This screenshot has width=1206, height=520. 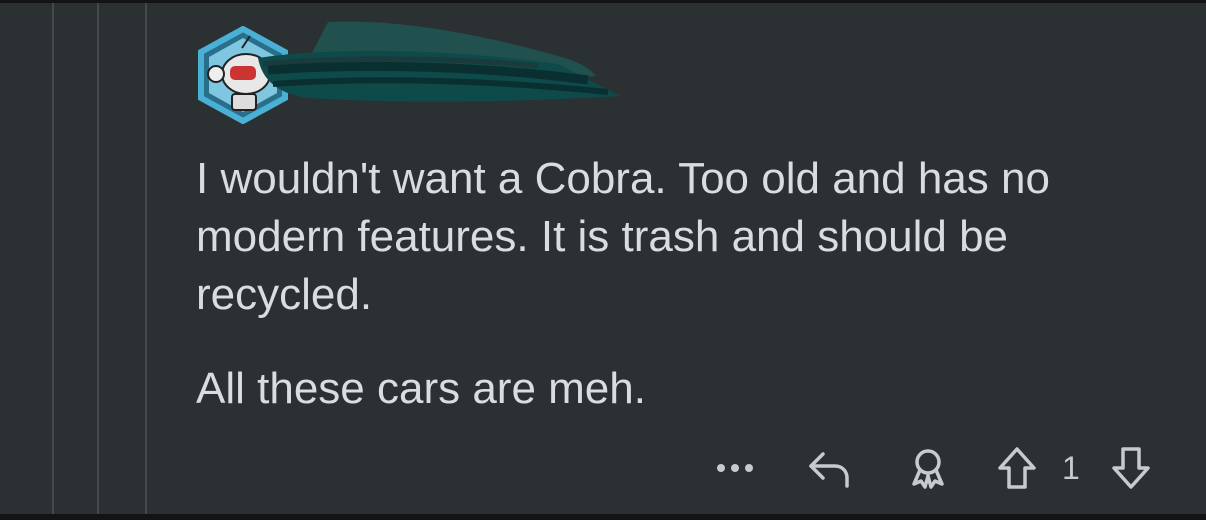 I want to click on upvote-arrow-icon, so click(x=1017, y=468).